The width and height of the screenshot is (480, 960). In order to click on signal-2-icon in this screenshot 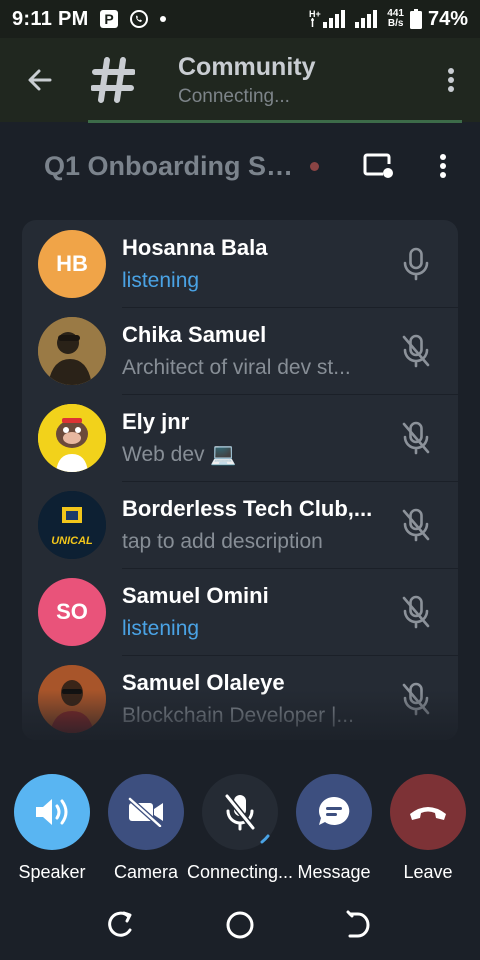, I will do `click(367, 19)`.